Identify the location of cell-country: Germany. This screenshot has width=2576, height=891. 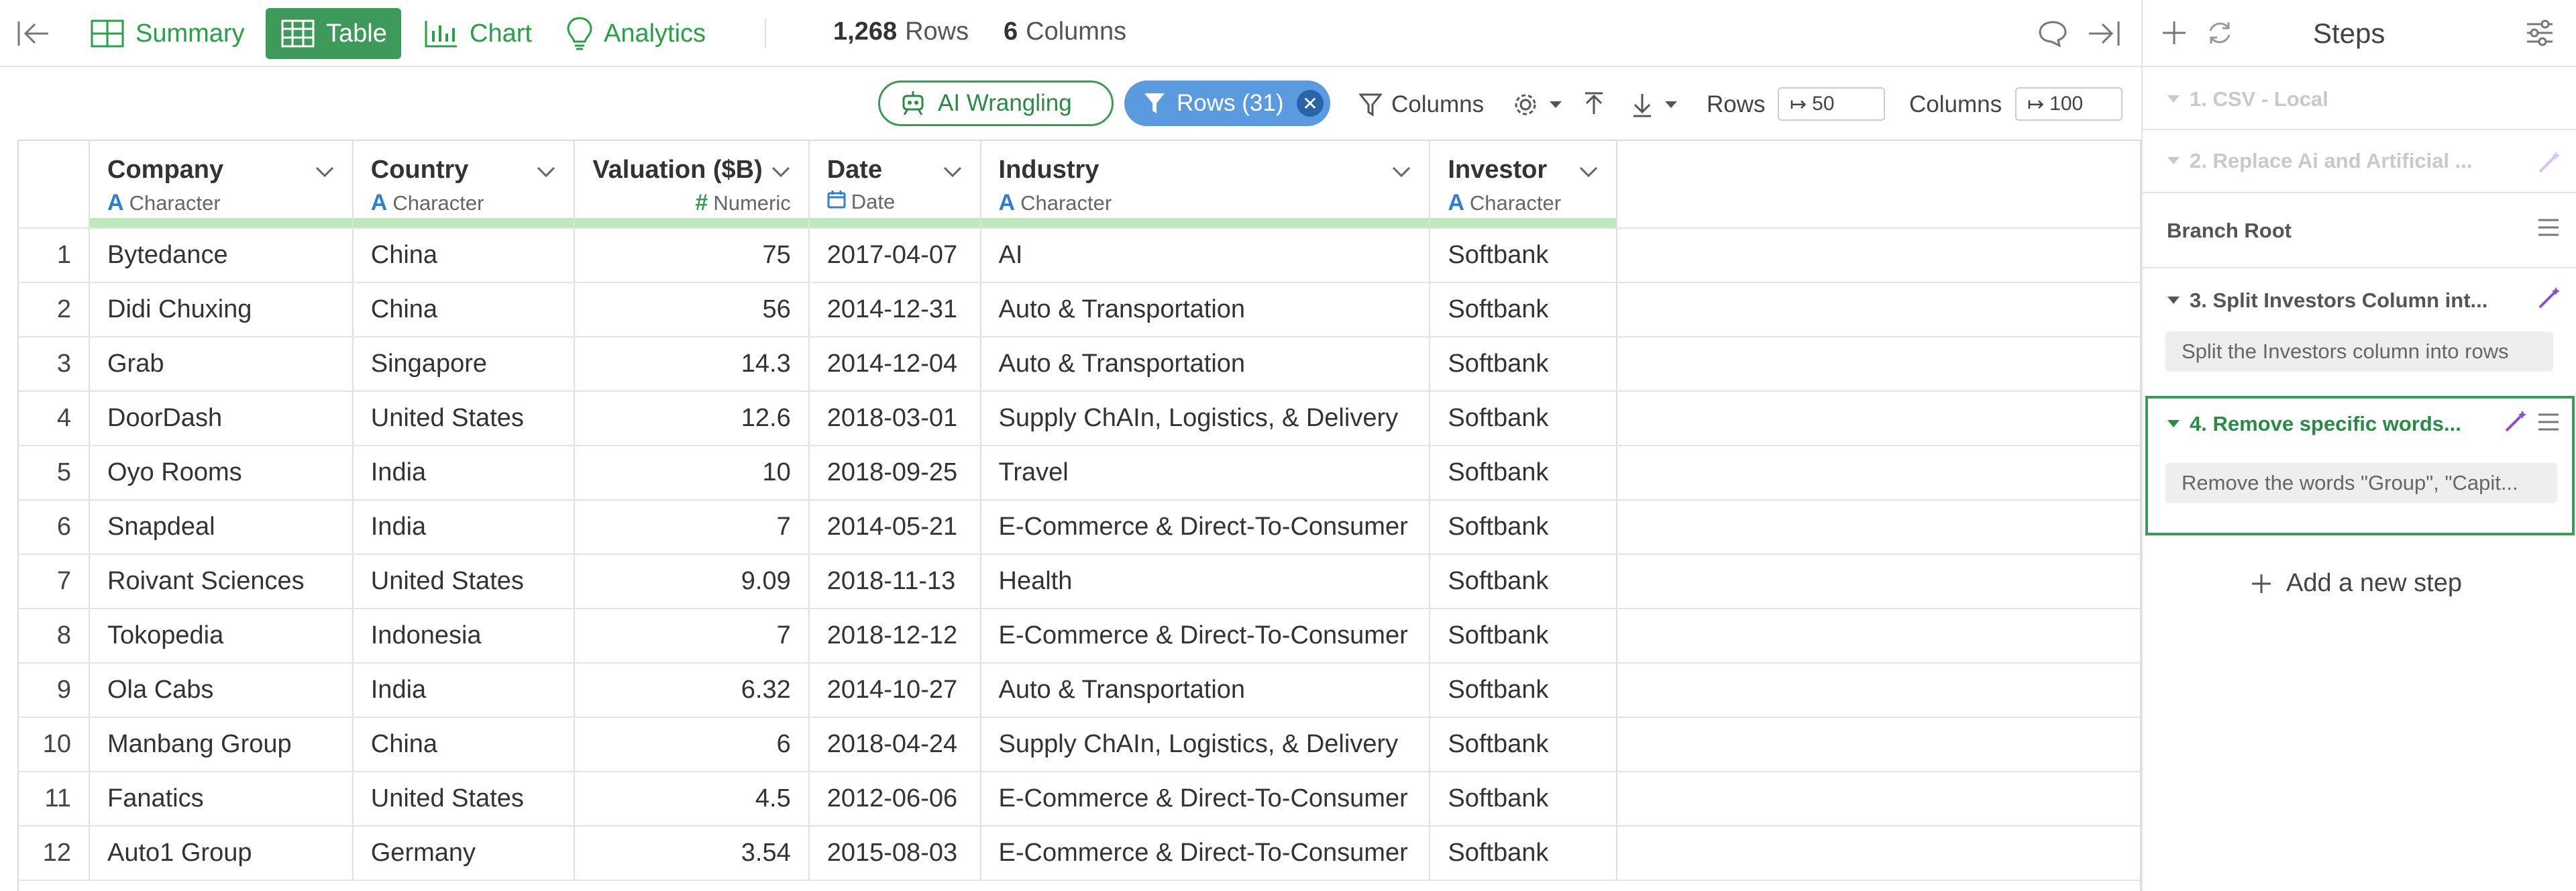
(464, 853).